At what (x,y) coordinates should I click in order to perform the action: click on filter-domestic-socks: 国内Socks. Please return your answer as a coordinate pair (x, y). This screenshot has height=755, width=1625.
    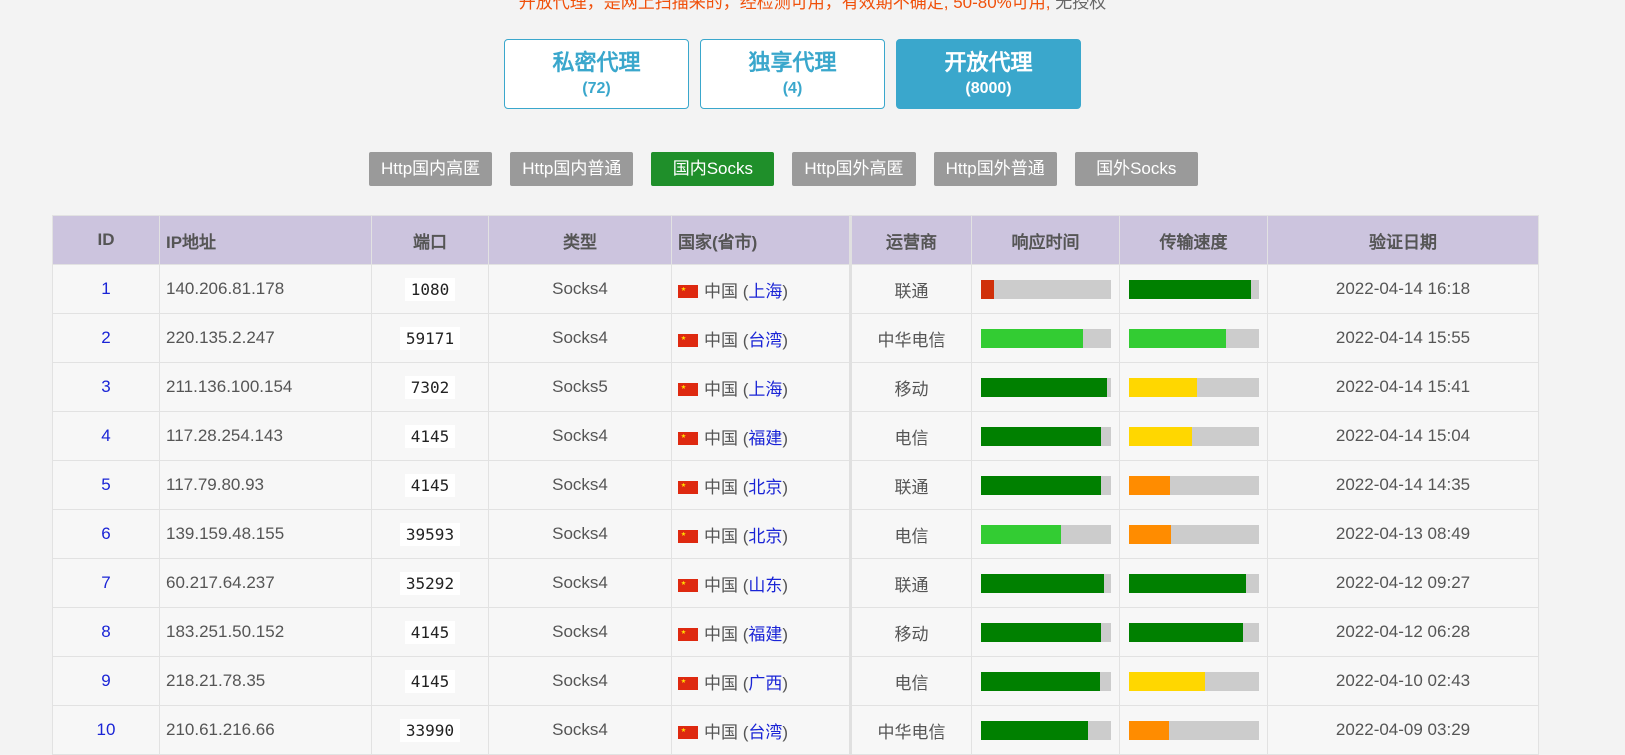
    Looking at the image, I should click on (713, 169).